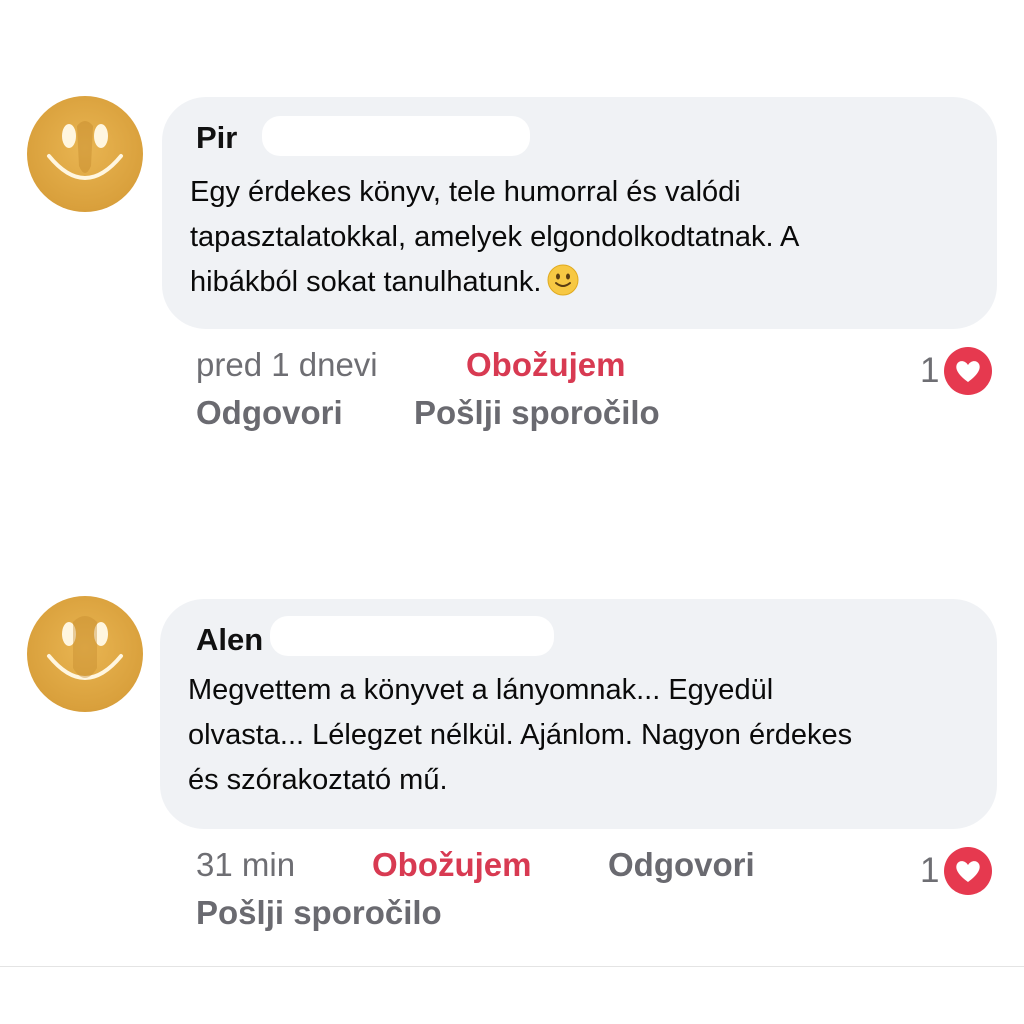 The width and height of the screenshot is (1024, 1024). I want to click on comment-line: hibákból sokat tanulhatunk., so click(494, 282).